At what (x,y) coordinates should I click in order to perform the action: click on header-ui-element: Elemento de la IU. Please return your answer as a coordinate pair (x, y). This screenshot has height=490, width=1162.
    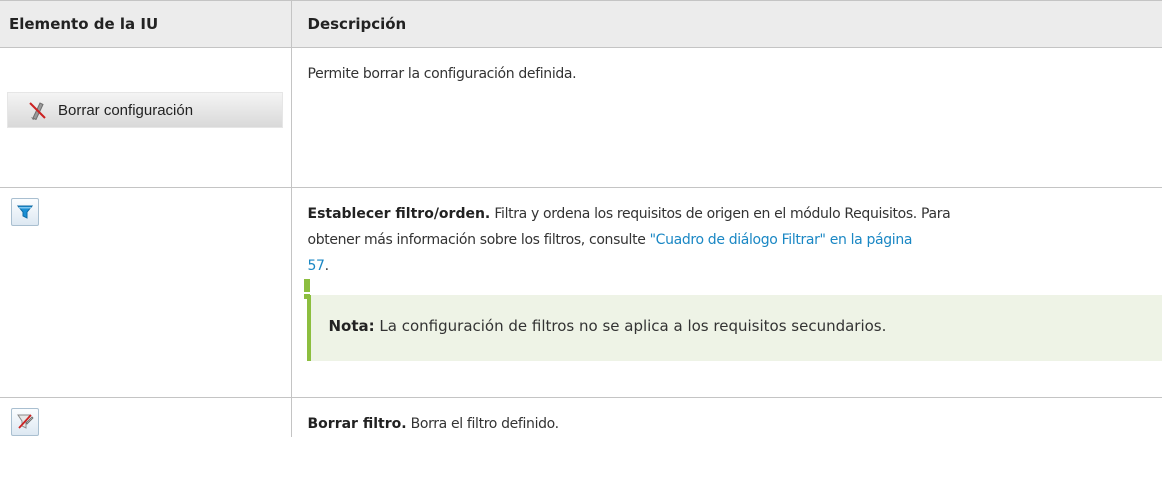
    Looking at the image, I should click on (145, 24).